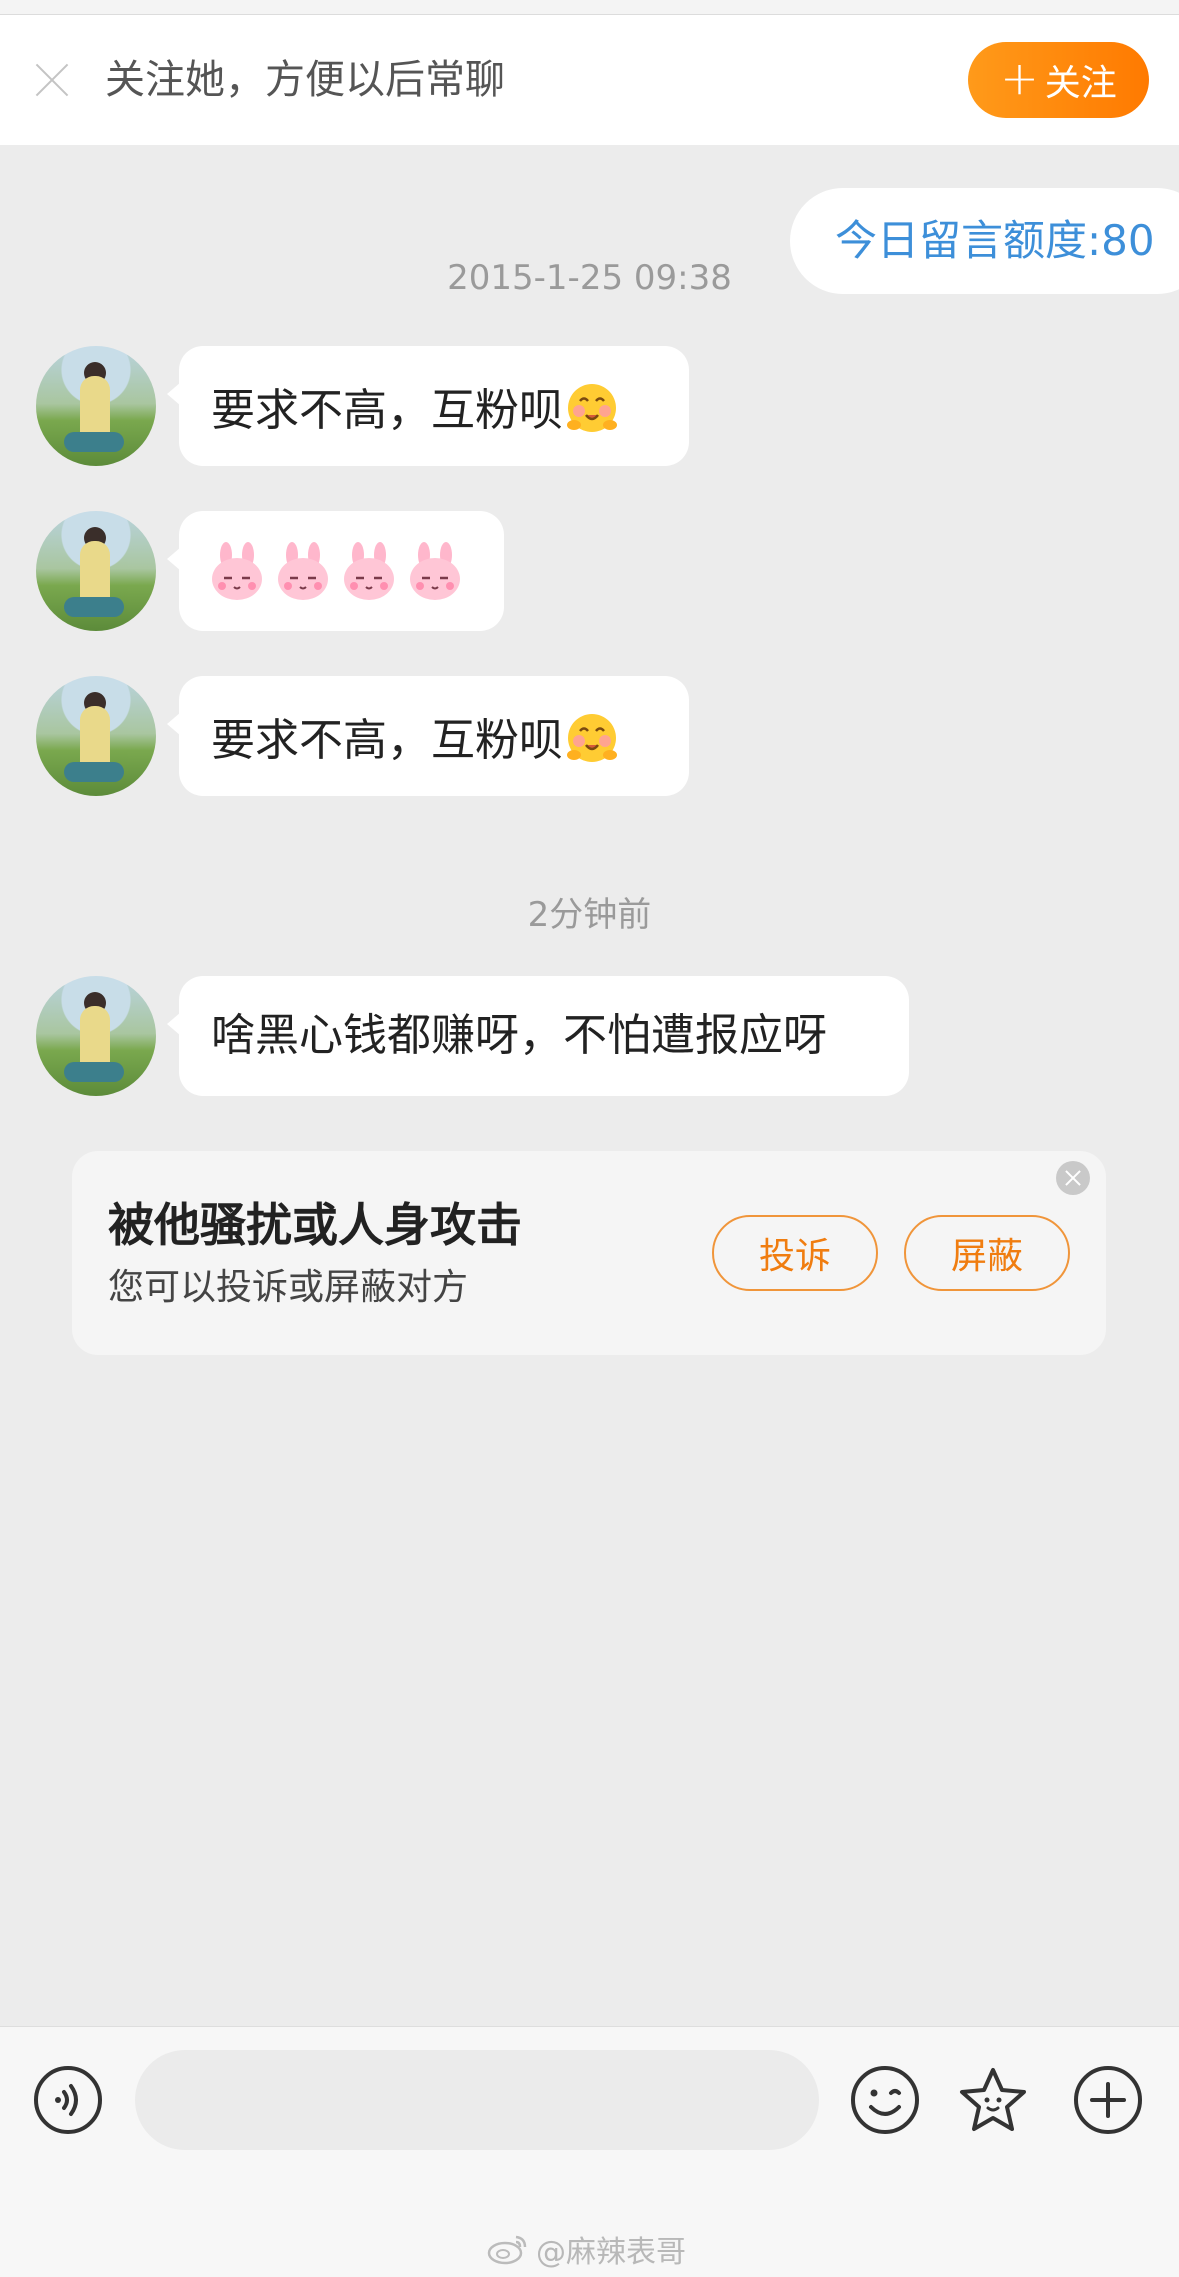  Describe the element at coordinates (315, 1225) in the screenshot. I see `report-card-title: 被他骚扰或人身攻击` at that location.